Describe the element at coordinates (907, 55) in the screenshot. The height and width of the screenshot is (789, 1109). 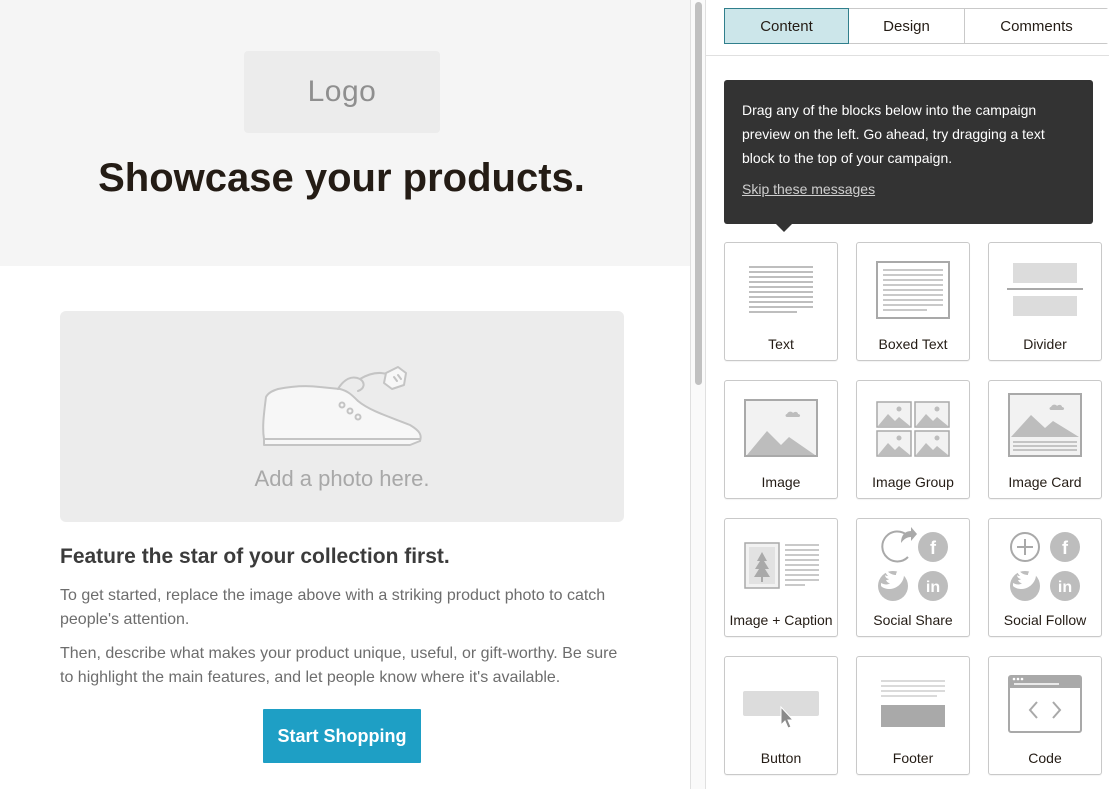
I see `tabs-divider` at that location.